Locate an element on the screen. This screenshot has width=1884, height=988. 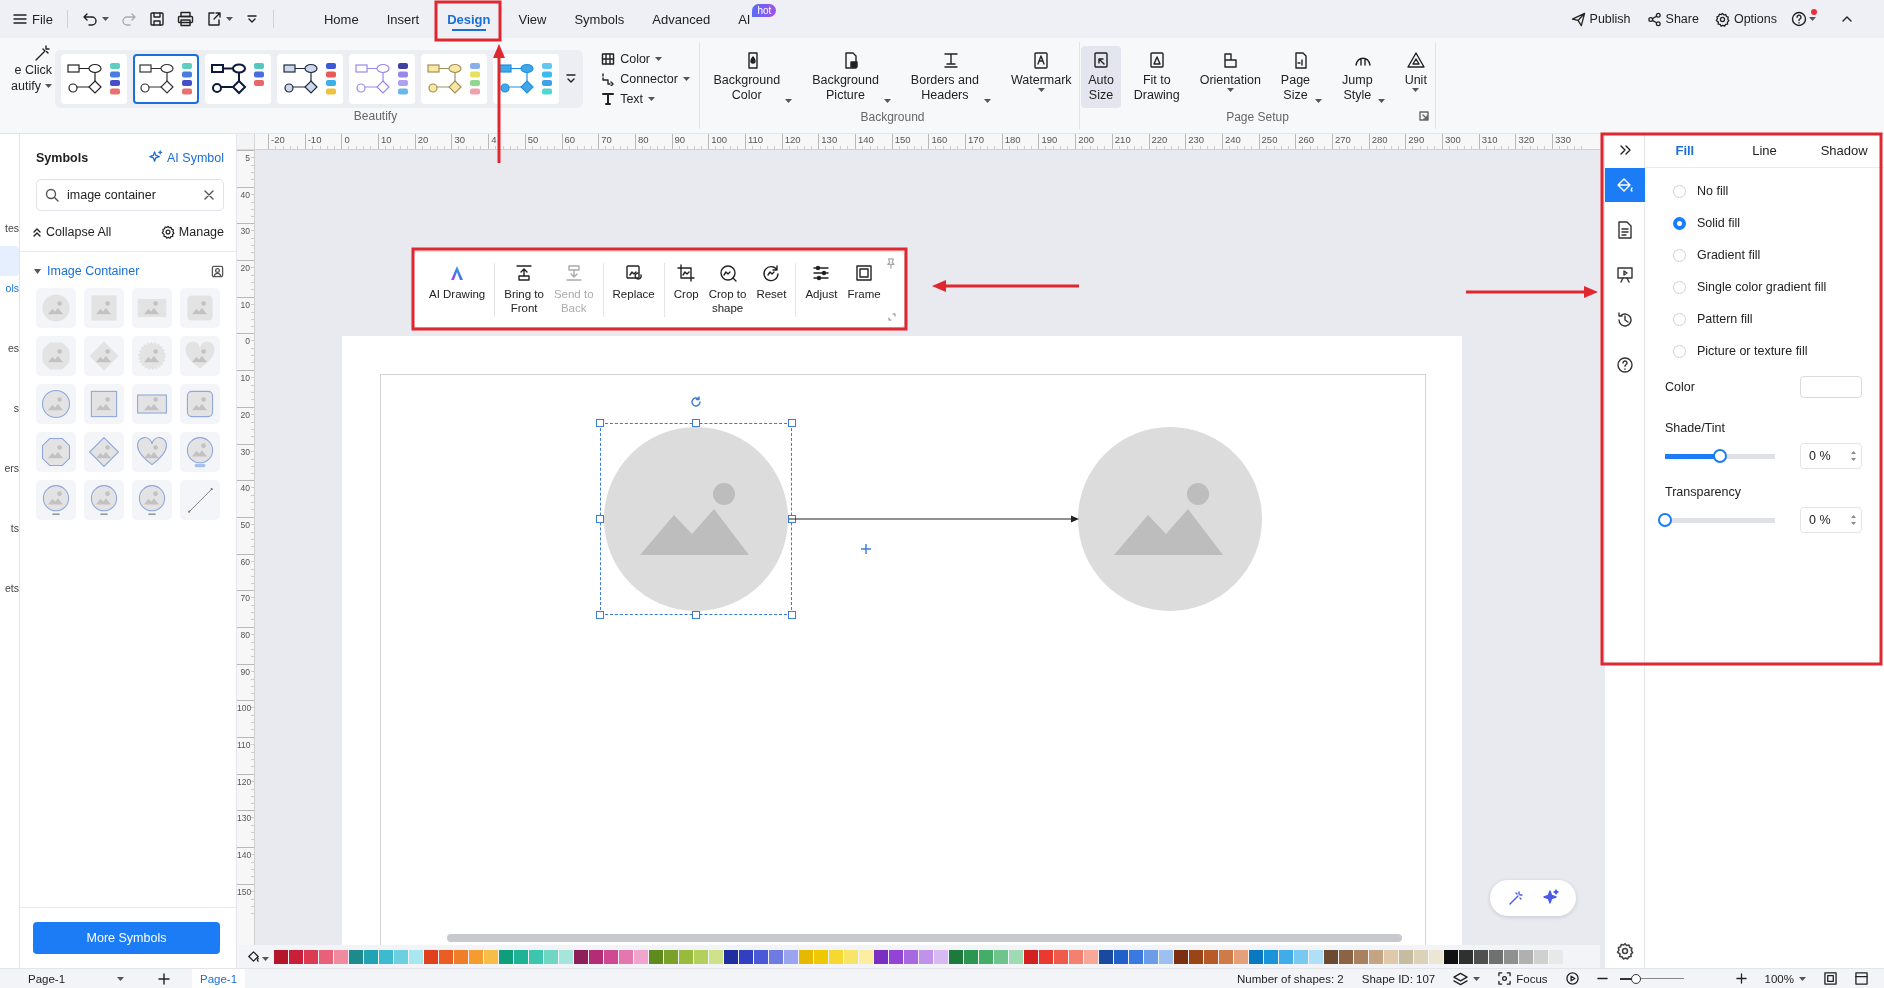
ruler-label: 270 is located at coordinates (1342, 139).